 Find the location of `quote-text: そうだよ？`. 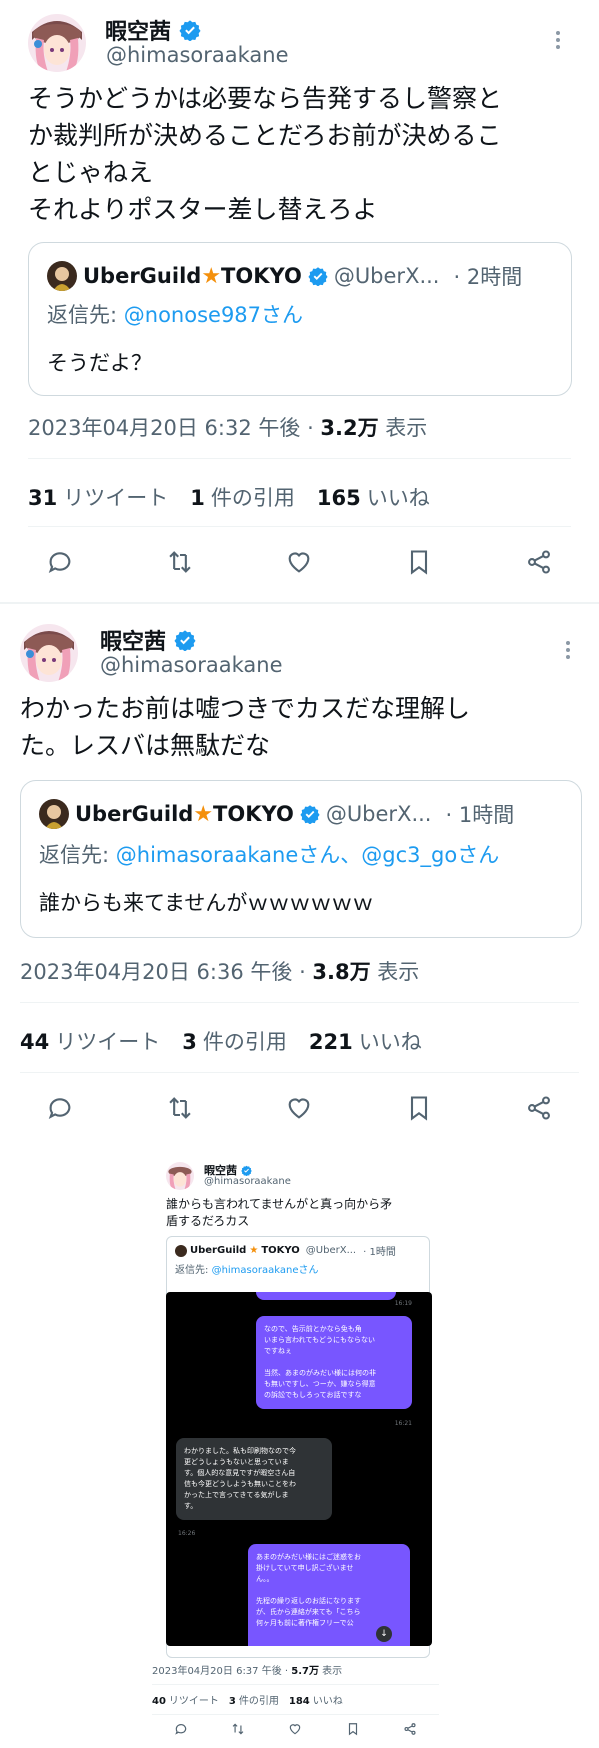

quote-text: そうだよ？ is located at coordinates (99, 363).